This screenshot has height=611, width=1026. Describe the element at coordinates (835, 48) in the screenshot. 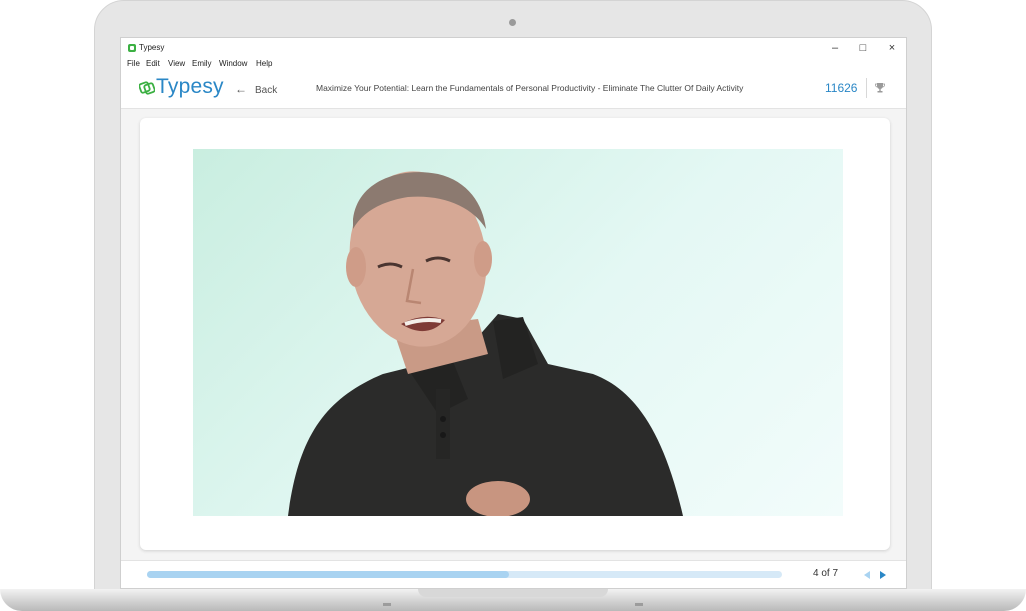

I see `minimize-icon: –` at that location.